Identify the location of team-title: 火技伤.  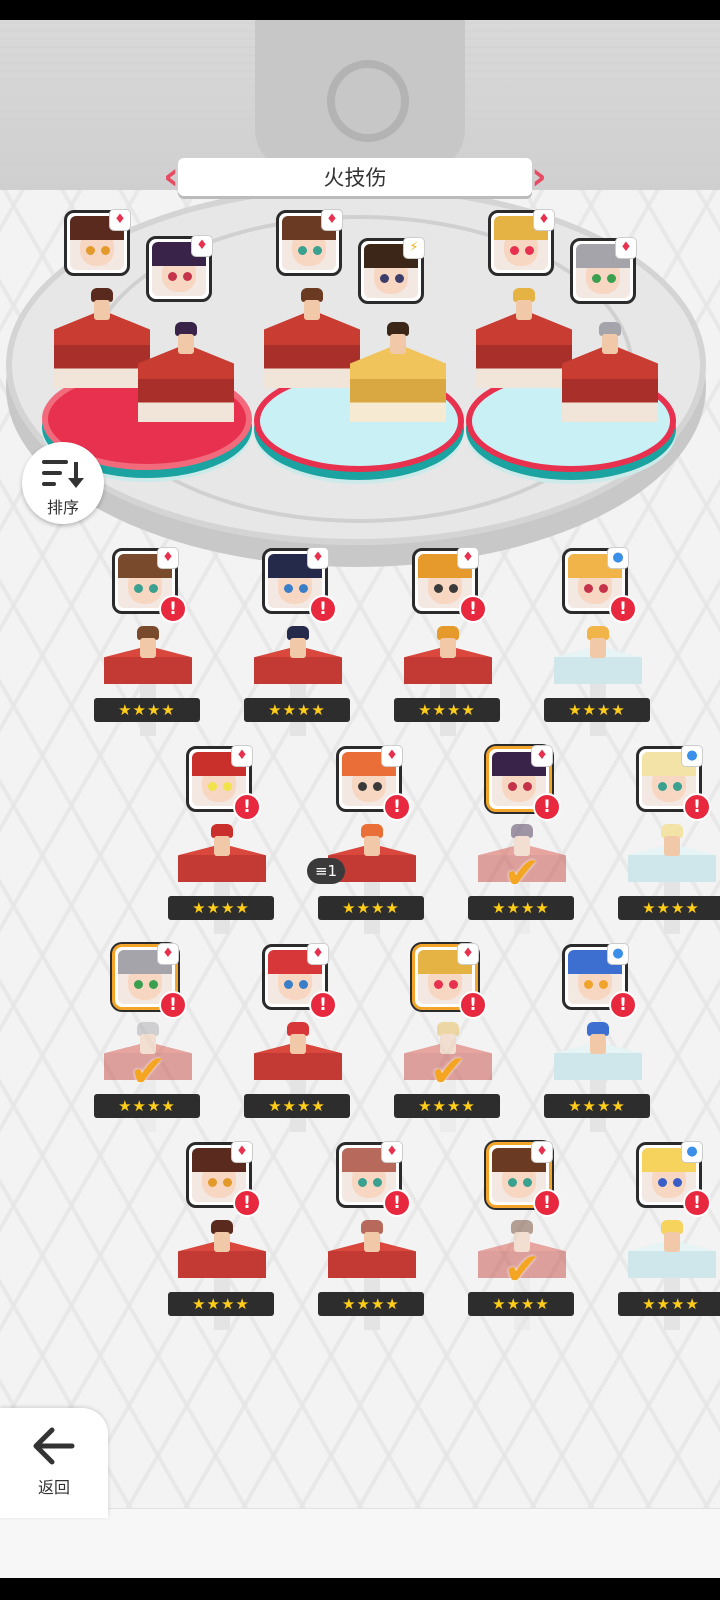
(355, 177).